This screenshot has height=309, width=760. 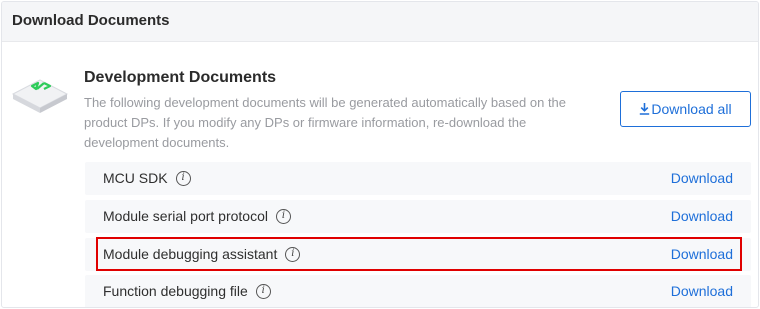 I want to click on doc-label: MCU SDK, so click(x=135, y=178).